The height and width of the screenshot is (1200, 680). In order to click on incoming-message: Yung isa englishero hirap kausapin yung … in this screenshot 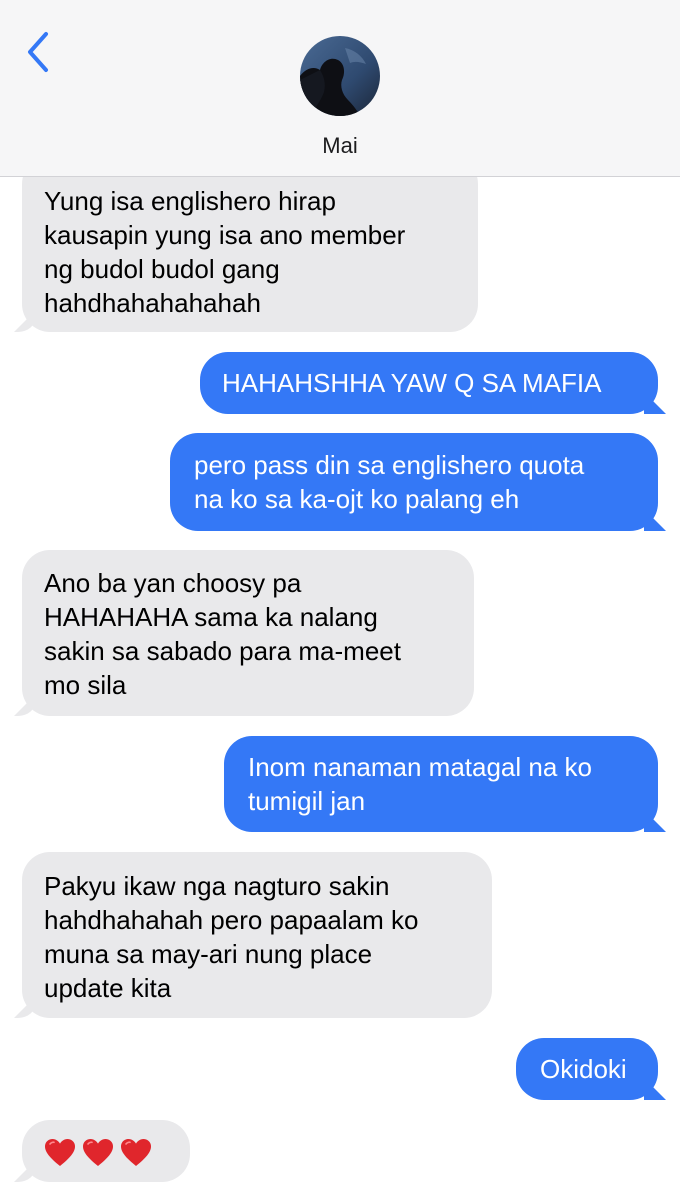, I will do `click(250, 244)`.